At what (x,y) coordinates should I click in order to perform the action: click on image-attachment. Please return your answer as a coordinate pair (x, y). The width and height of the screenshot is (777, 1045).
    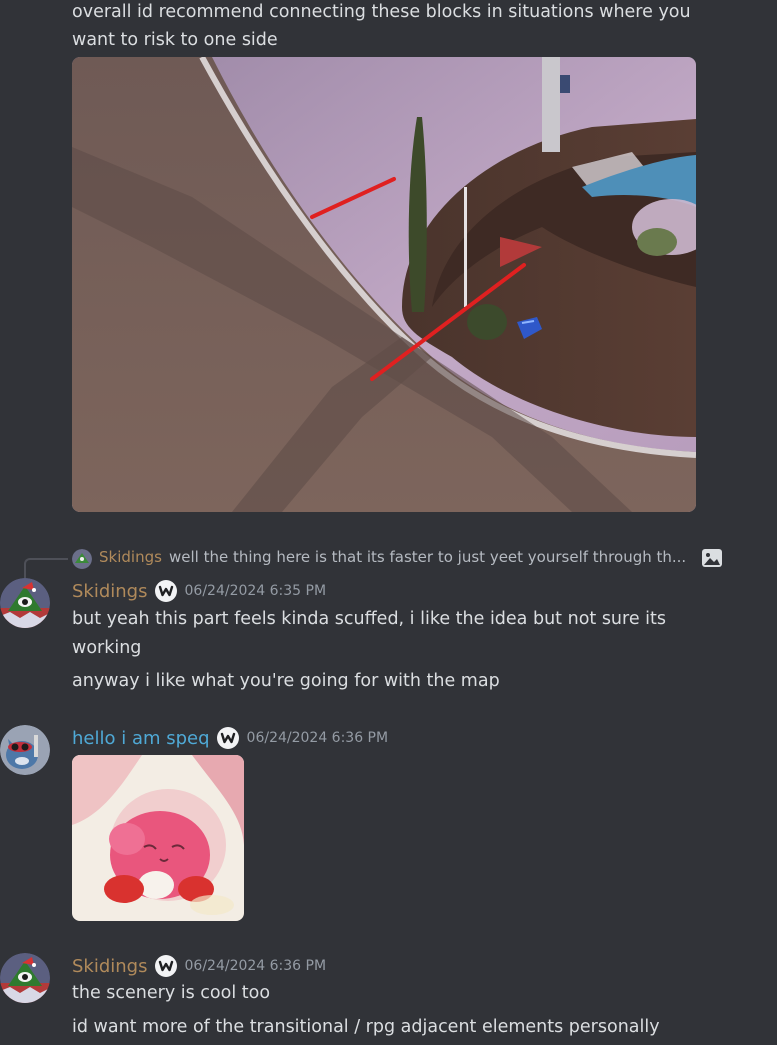
    Looking at the image, I should click on (158, 838).